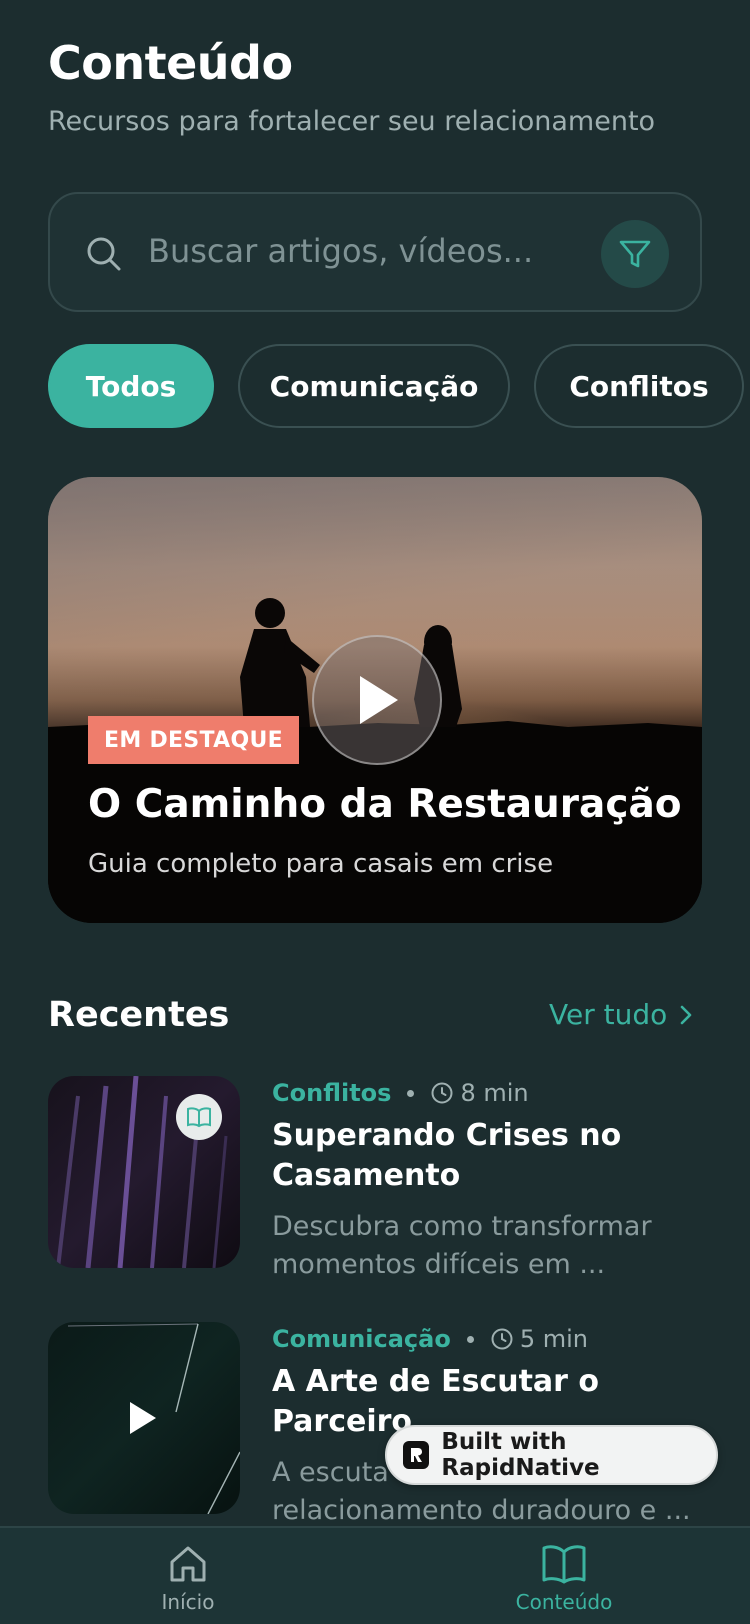 This screenshot has width=750, height=1624. I want to click on book-open-icon, so click(564, 1564).